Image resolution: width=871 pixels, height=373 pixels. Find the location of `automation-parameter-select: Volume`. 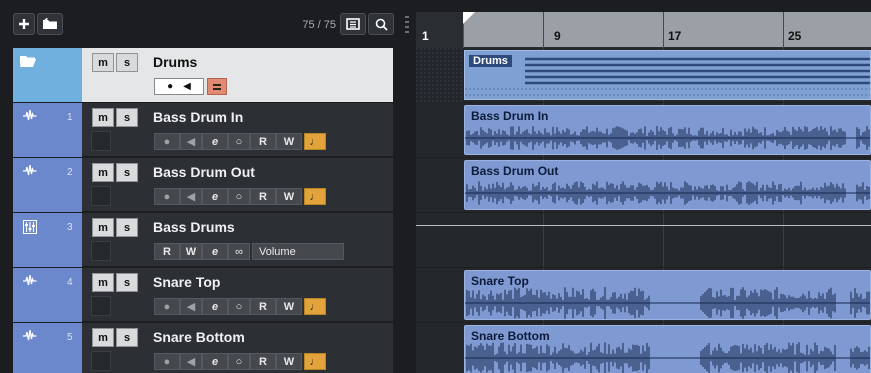

automation-parameter-select: Volume is located at coordinates (298, 251).